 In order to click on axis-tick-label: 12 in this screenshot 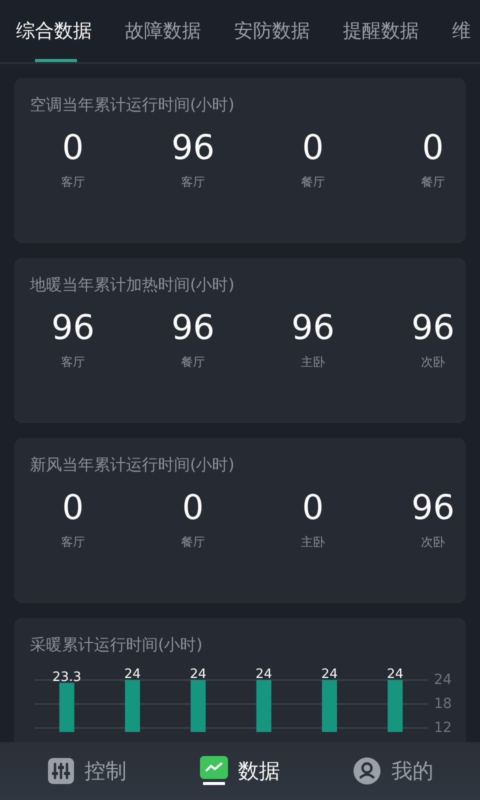, I will do `click(443, 726)`.